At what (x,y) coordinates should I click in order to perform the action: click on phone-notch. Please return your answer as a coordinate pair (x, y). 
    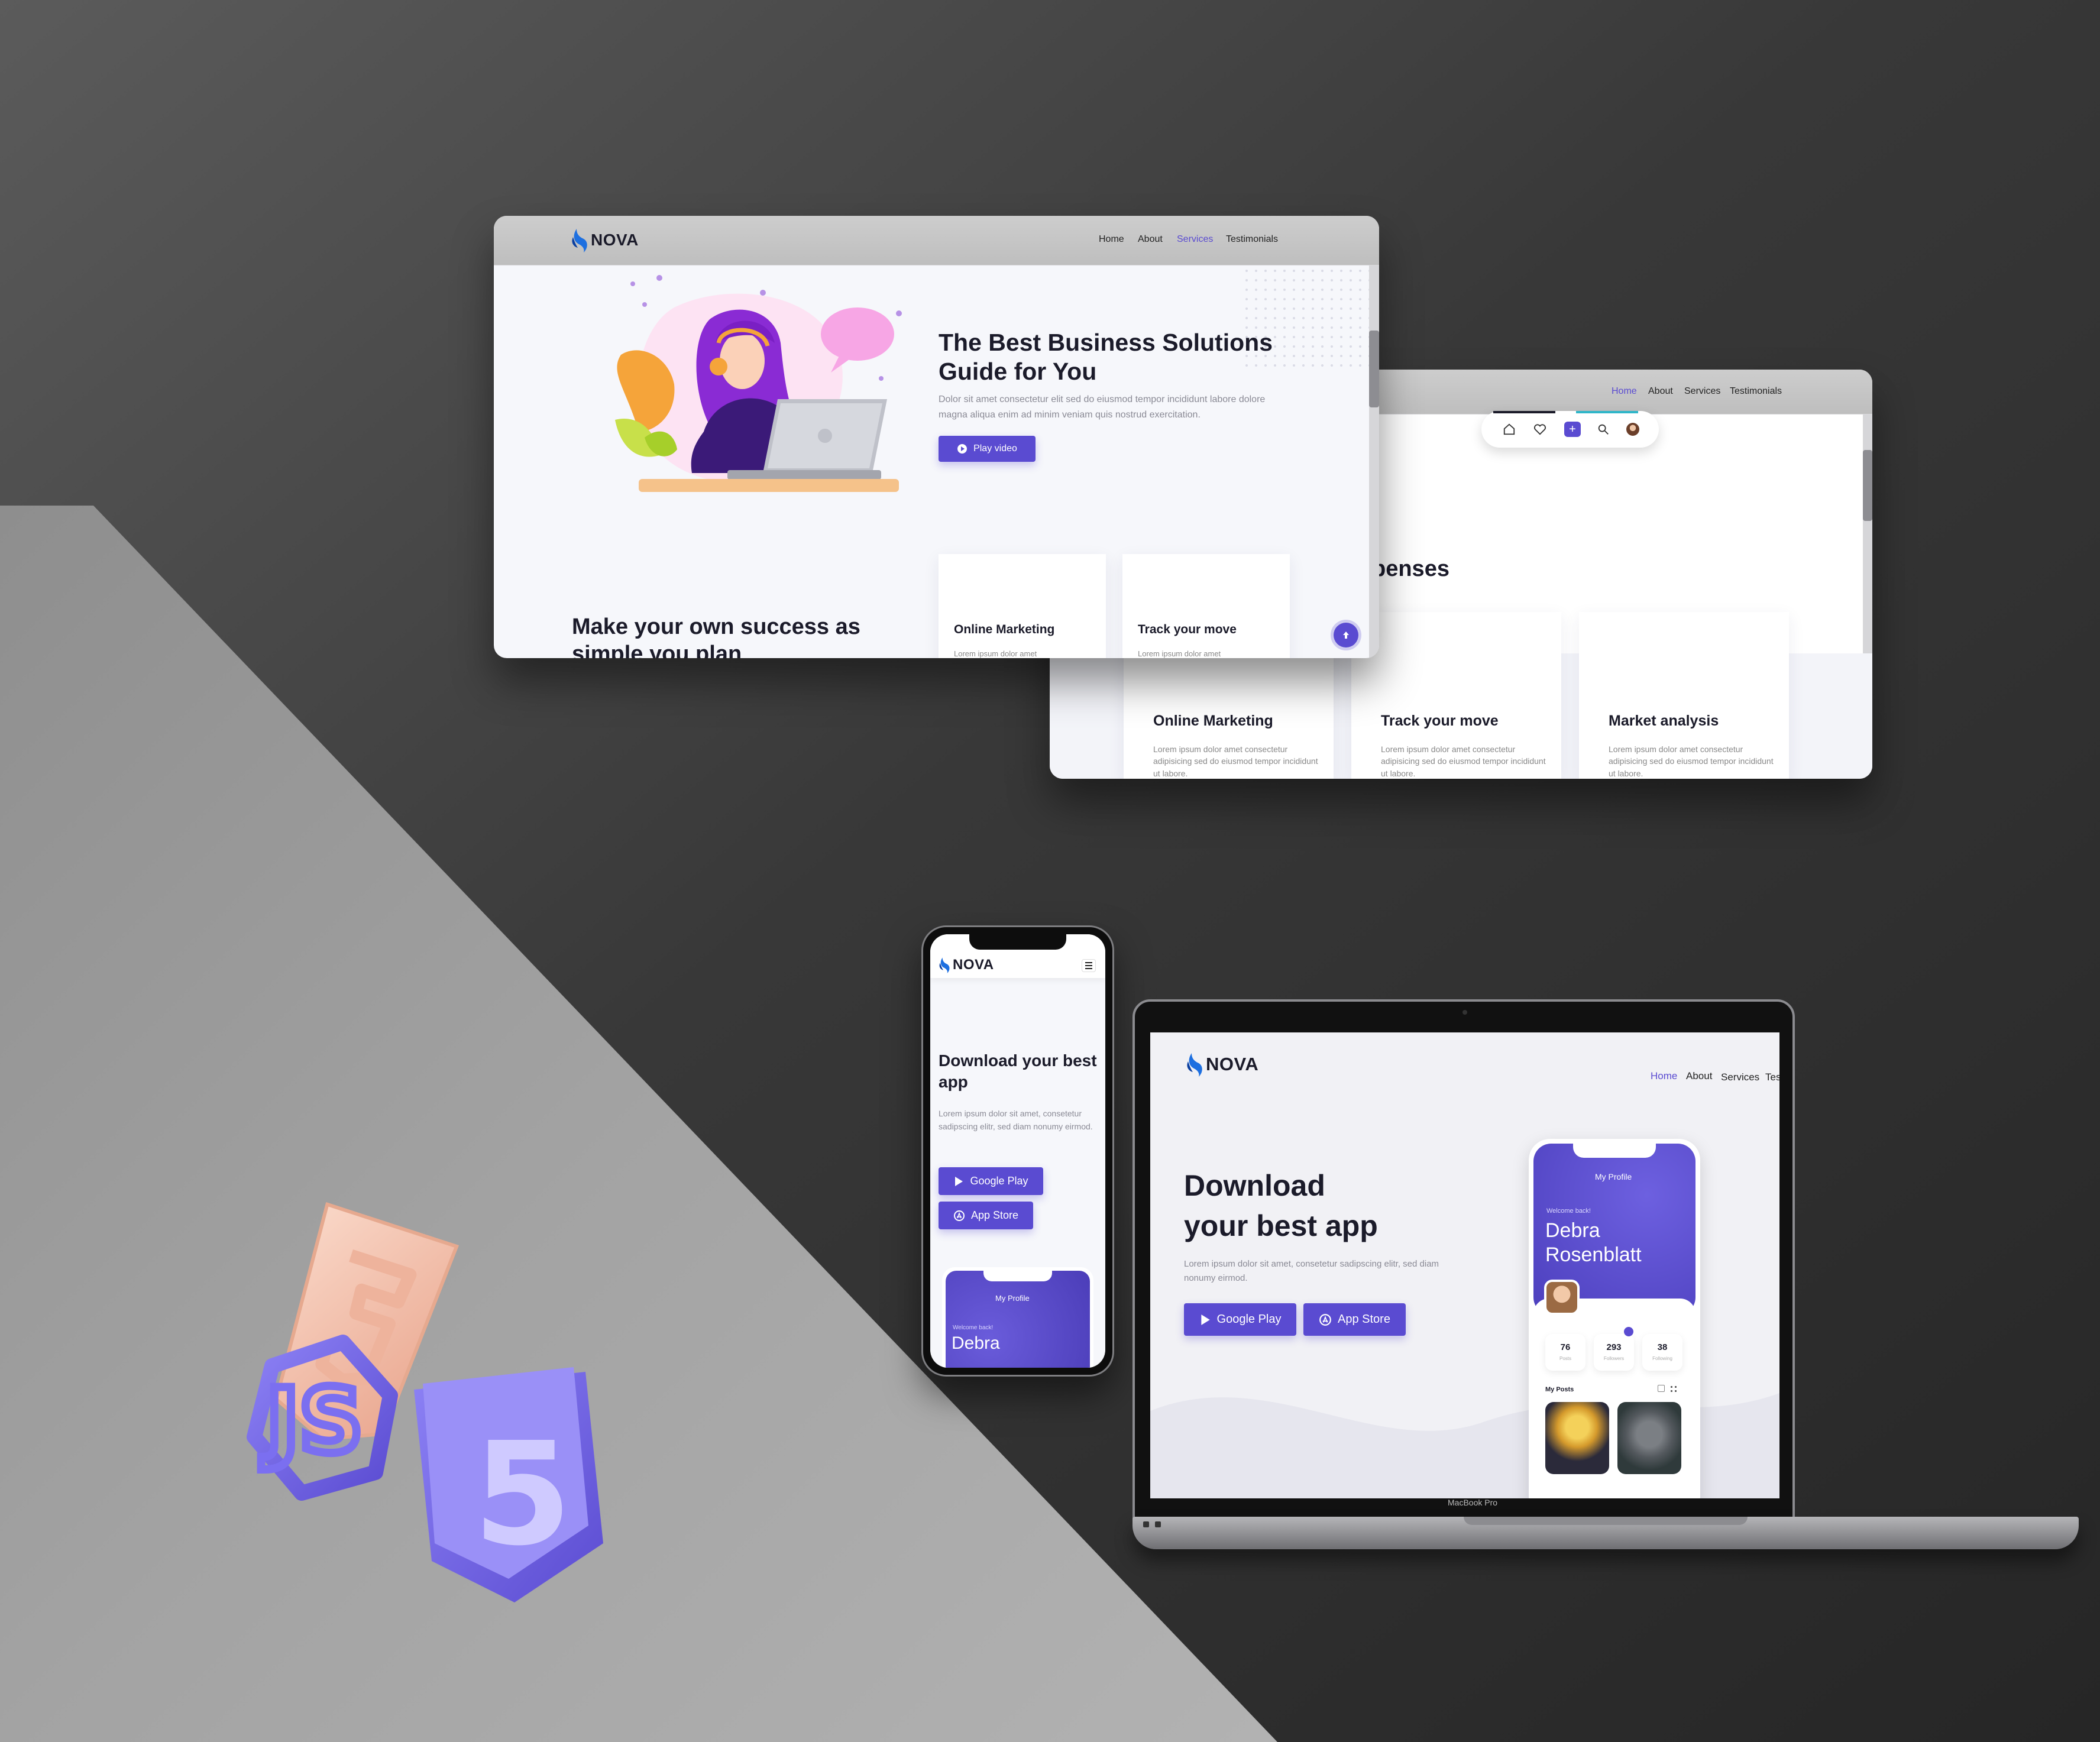
    Looking at the image, I should click on (1017, 942).